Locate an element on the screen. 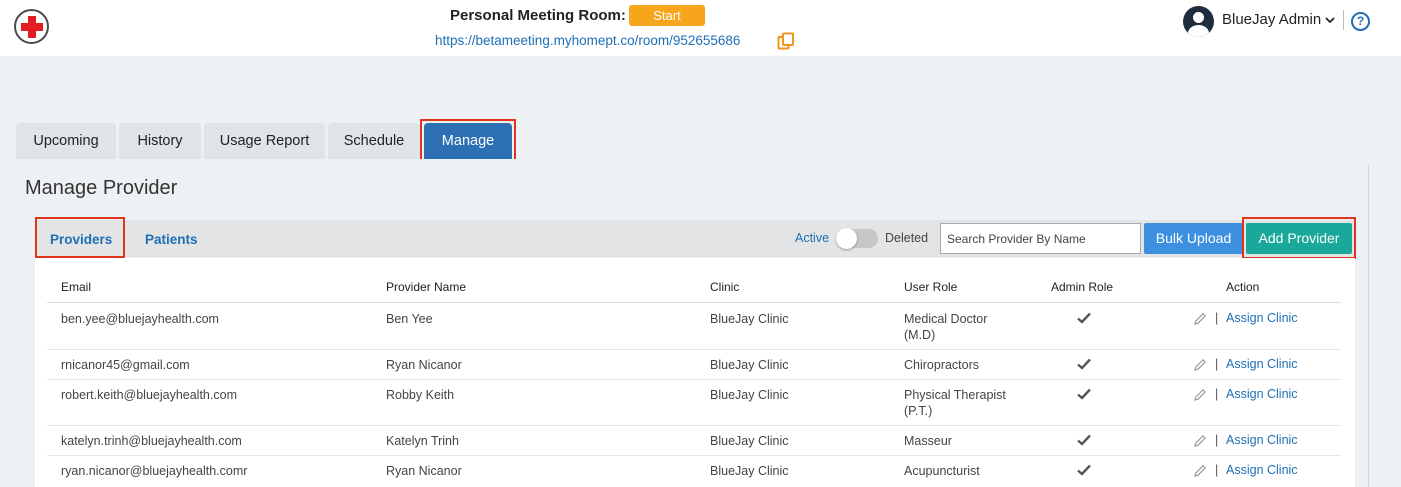 This screenshot has width=1401, height=487. user-avatar is located at coordinates (1198, 21).